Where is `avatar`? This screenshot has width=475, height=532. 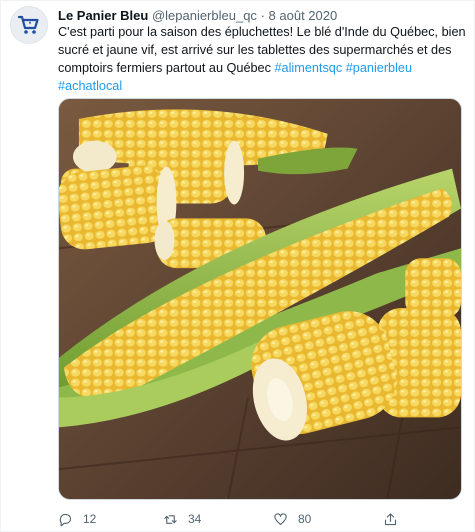
avatar is located at coordinates (29, 25).